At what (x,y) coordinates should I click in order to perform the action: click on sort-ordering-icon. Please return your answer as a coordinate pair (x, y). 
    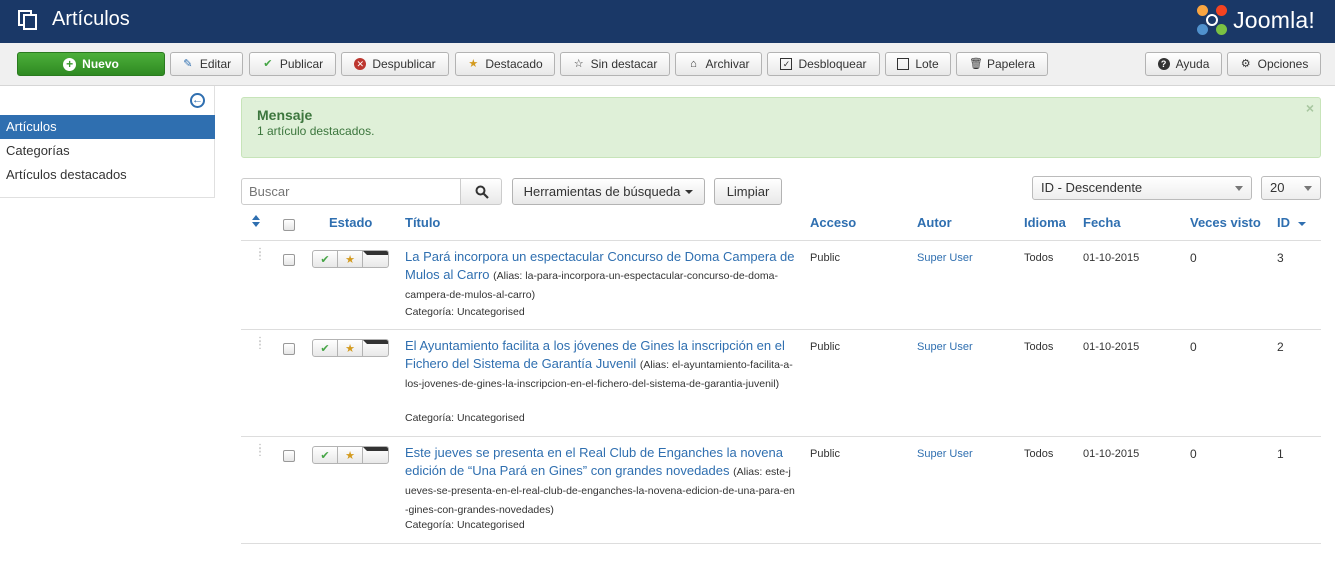
    Looking at the image, I should click on (256, 222).